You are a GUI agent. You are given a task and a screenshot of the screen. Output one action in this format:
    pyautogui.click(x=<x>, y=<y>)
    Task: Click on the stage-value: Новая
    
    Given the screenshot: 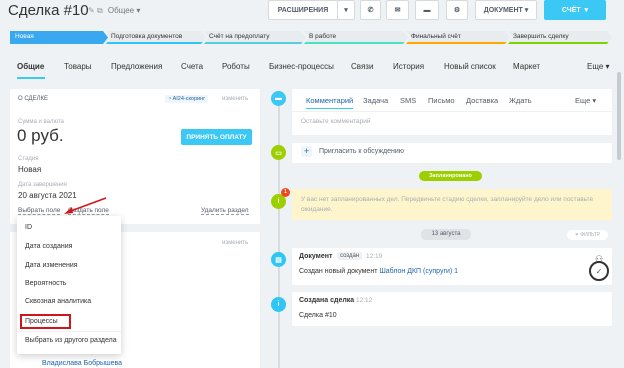 What is the action you would take?
    pyautogui.click(x=29, y=169)
    